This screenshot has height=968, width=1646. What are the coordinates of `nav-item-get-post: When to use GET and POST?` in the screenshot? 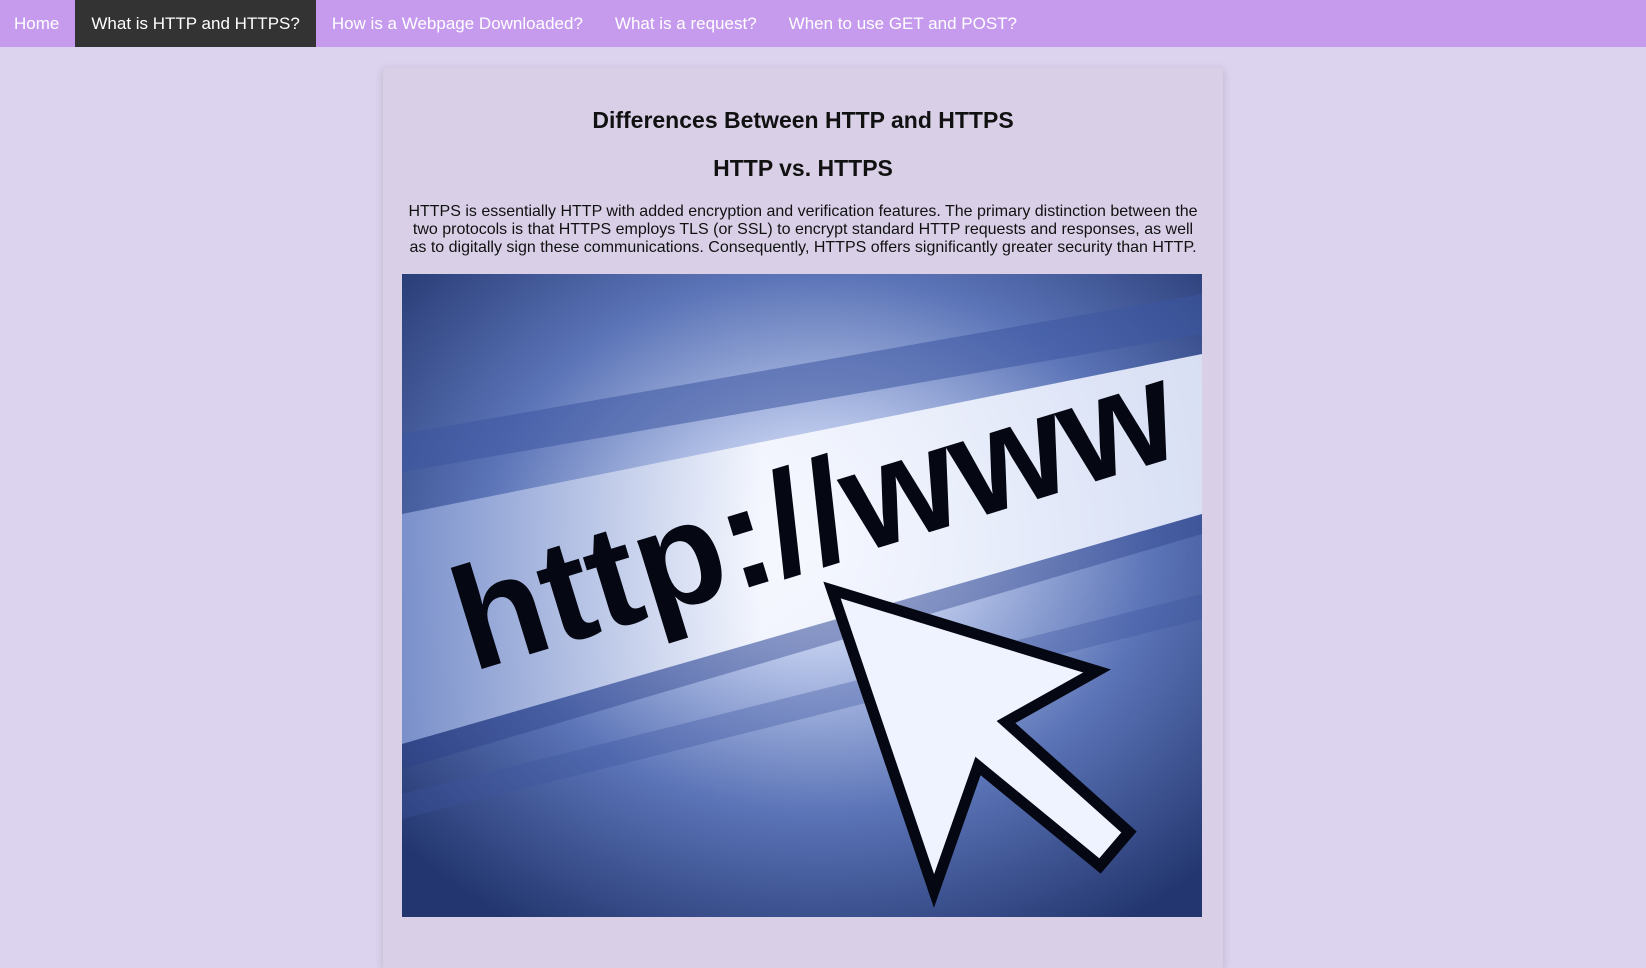 It's located at (903, 23).